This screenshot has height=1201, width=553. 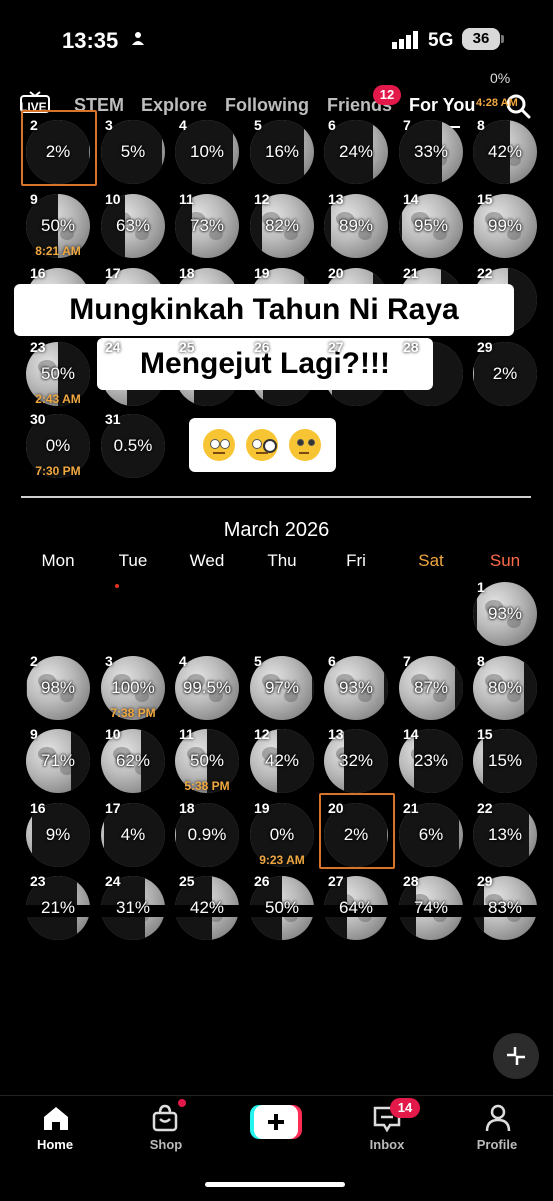 I want to click on tab-shop: Shop, so click(x=166, y=1144).